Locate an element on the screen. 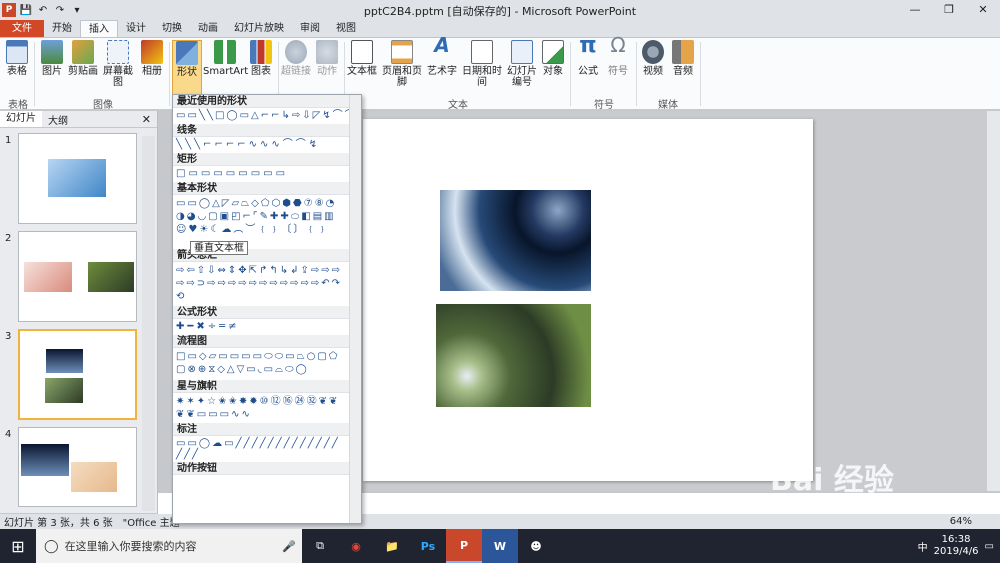  zoom-level: 64% is located at coordinates (961, 521).